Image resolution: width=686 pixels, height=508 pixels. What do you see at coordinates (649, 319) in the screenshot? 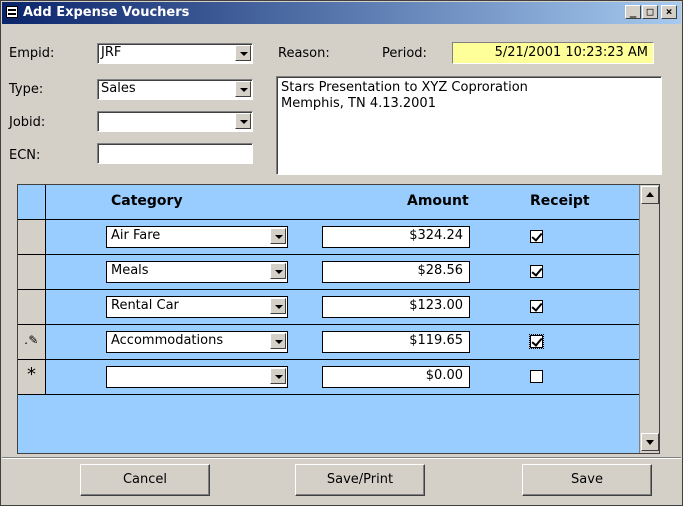
I see `vertical-scrollbar` at bounding box center [649, 319].